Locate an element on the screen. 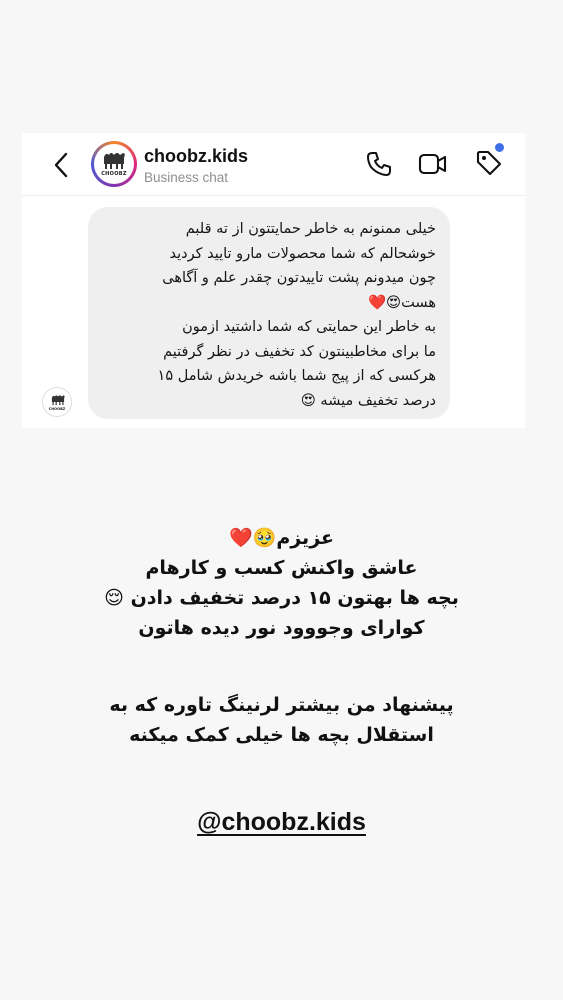 This screenshot has width=563, height=1000. label-button is located at coordinates (489, 163).